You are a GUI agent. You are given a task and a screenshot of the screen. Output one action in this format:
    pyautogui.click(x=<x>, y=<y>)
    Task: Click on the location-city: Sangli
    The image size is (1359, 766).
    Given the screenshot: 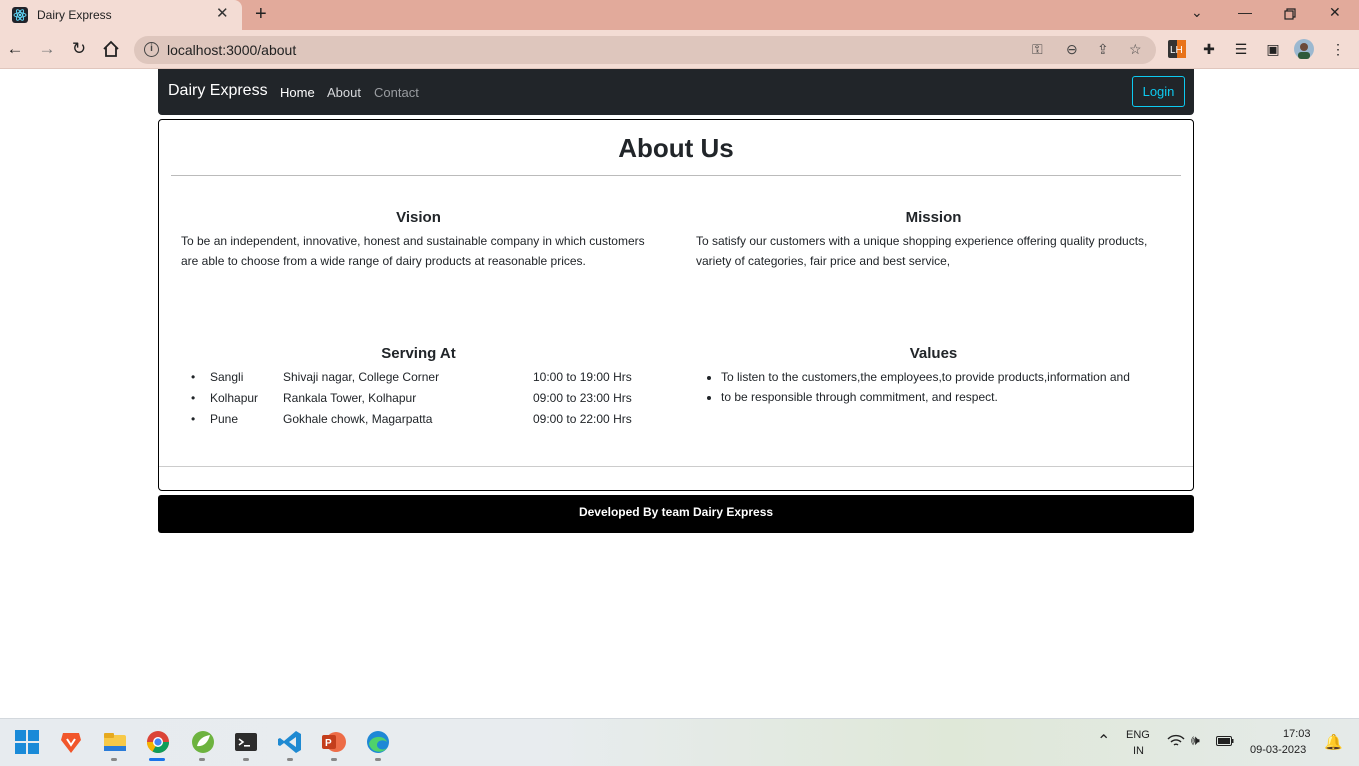 What is the action you would take?
    pyautogui.click(x=227, y=376)
    